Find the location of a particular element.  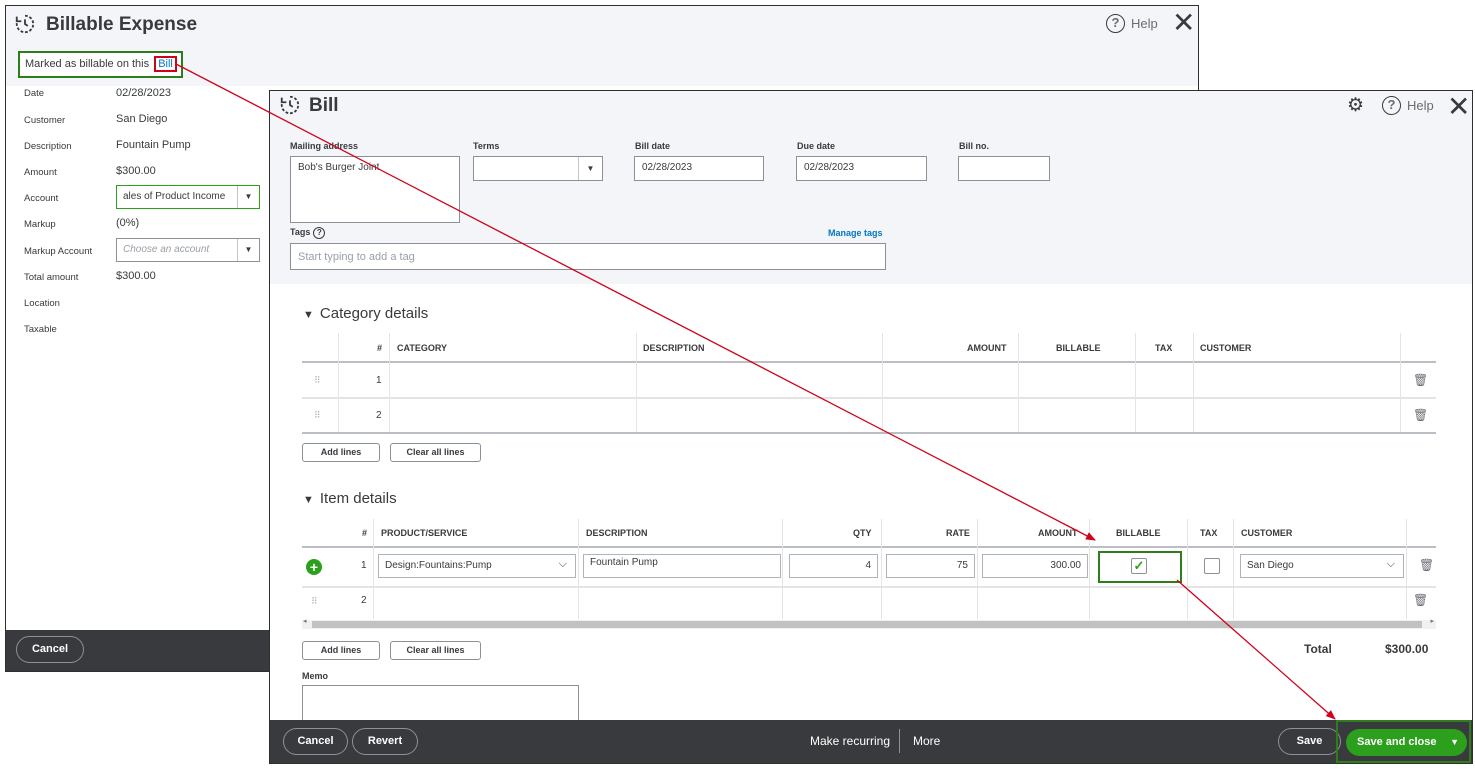

customer-value: San Diego is located at coordinates (1270, 565).